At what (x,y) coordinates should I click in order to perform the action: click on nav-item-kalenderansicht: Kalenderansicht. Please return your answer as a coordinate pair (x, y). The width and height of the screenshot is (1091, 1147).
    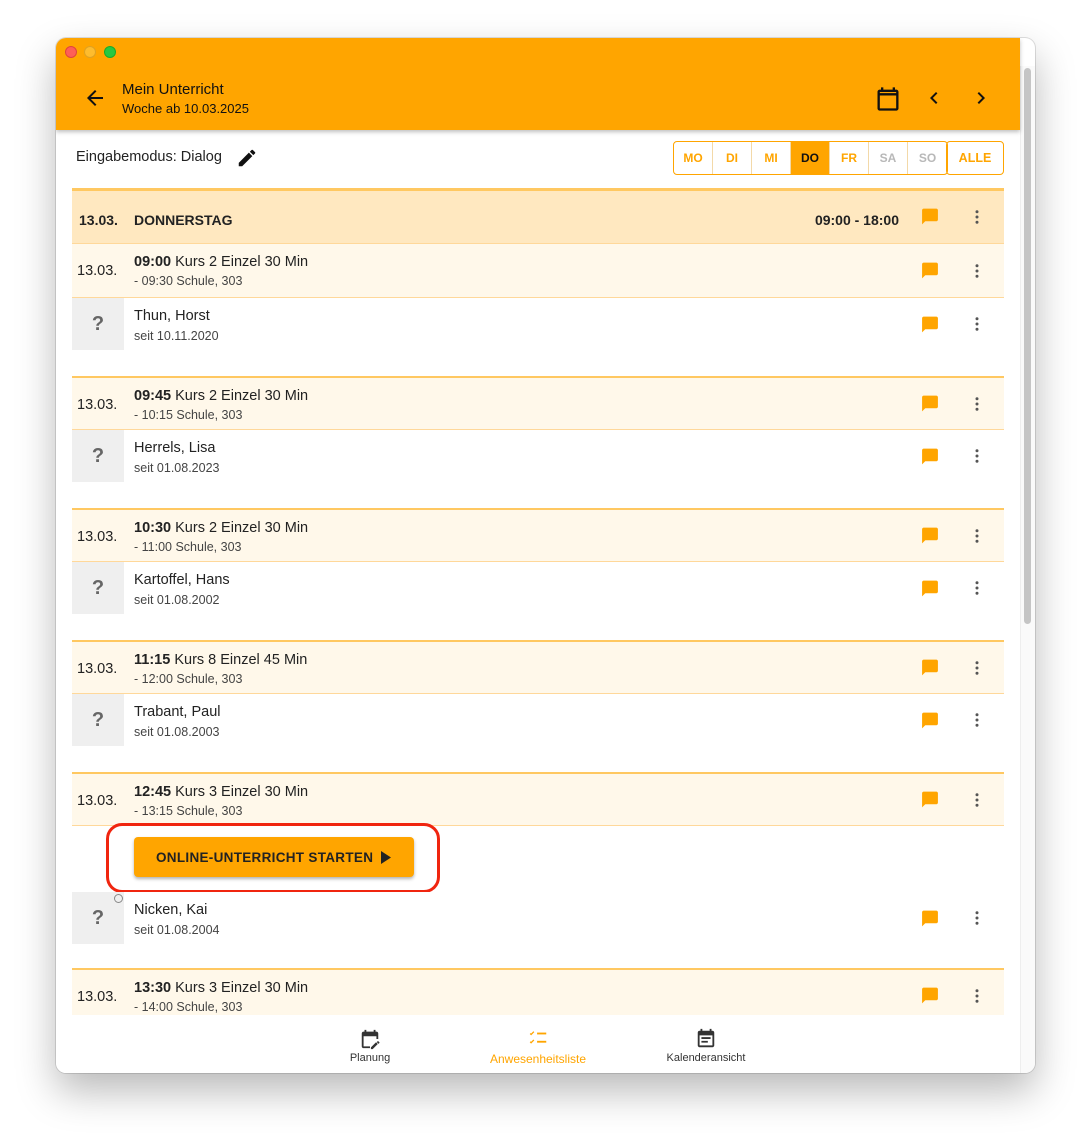
    Looking at the image, I should click on (706, 1045).